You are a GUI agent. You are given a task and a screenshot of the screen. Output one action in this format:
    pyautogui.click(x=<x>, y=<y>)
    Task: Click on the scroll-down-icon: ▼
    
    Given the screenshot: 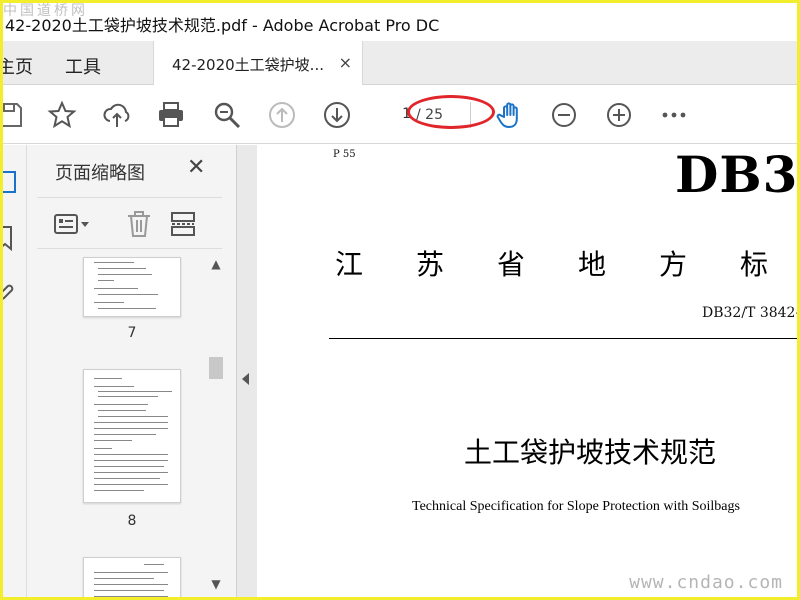 What is the action you would take?
    pyautogui.click(x=216, y=585)
    